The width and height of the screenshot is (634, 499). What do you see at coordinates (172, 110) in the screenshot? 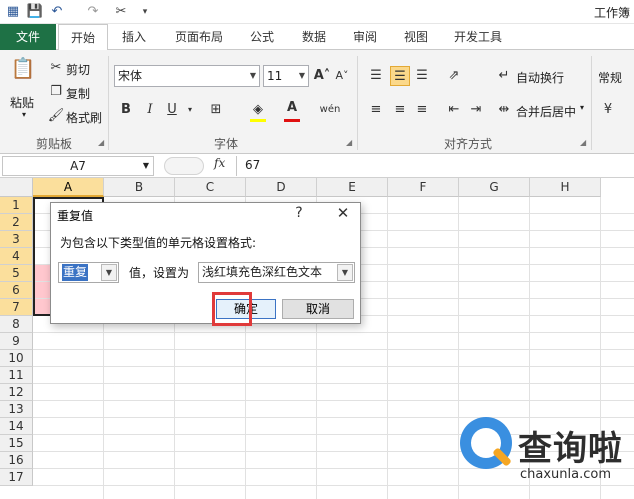
I see `underline-button: U` at bounding box center [172, 110].